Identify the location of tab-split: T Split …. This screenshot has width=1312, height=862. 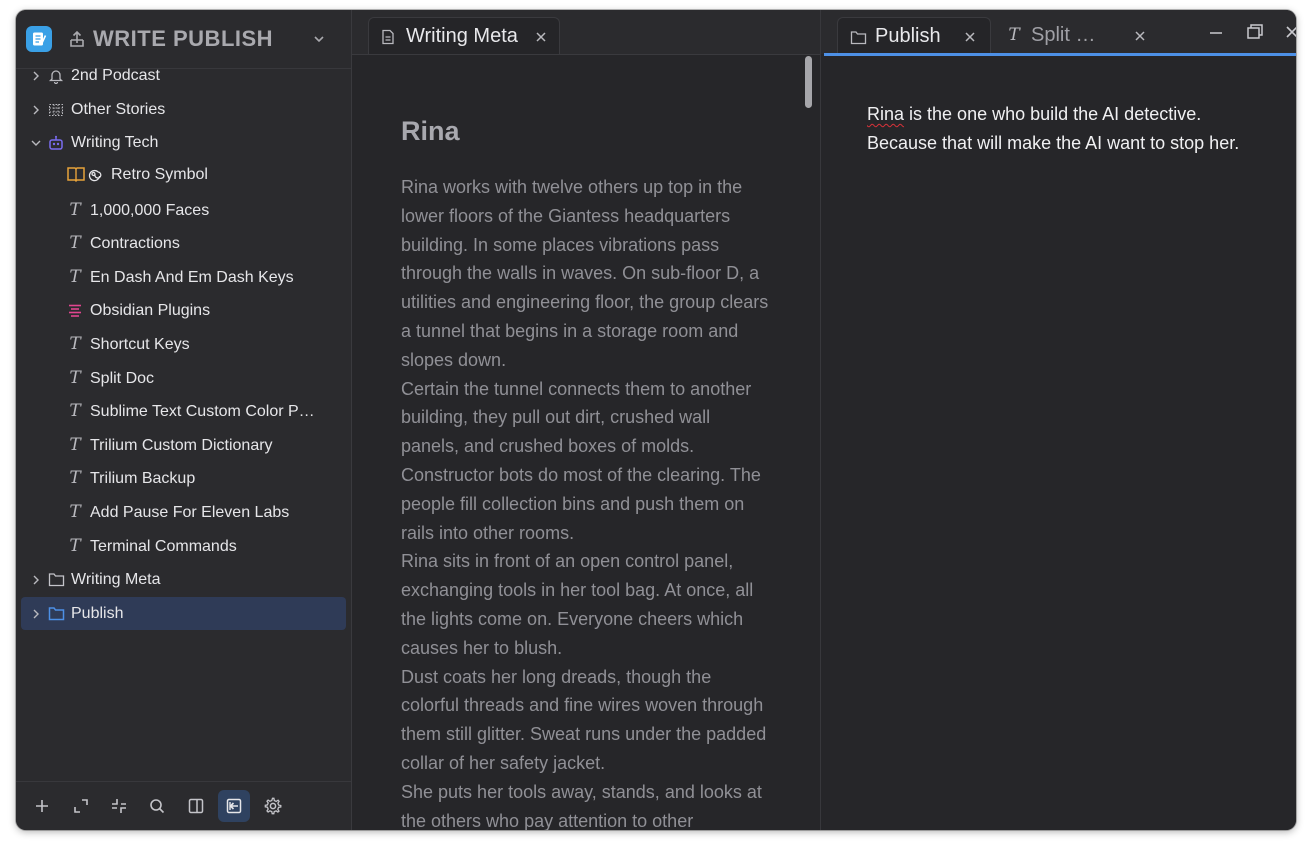
(1068, 35).